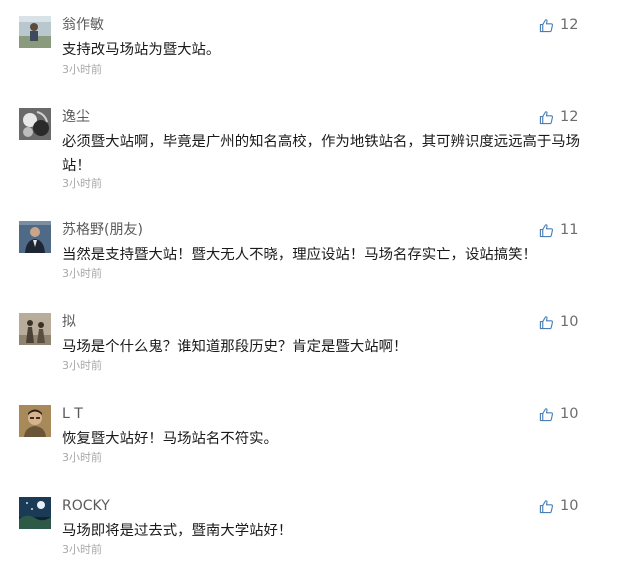 This screenshot has height=563, width=640. Describe the element at coordinates (569, 230) in the screenshot. I see `like-count: 11` at that location.